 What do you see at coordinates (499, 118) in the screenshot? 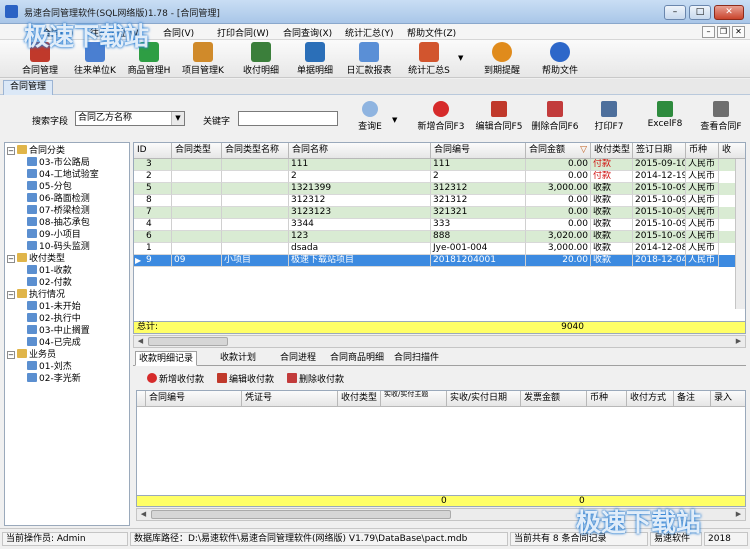
I see `edit-contract-button: 编辑合同F5` at bounding box center [499, 118].